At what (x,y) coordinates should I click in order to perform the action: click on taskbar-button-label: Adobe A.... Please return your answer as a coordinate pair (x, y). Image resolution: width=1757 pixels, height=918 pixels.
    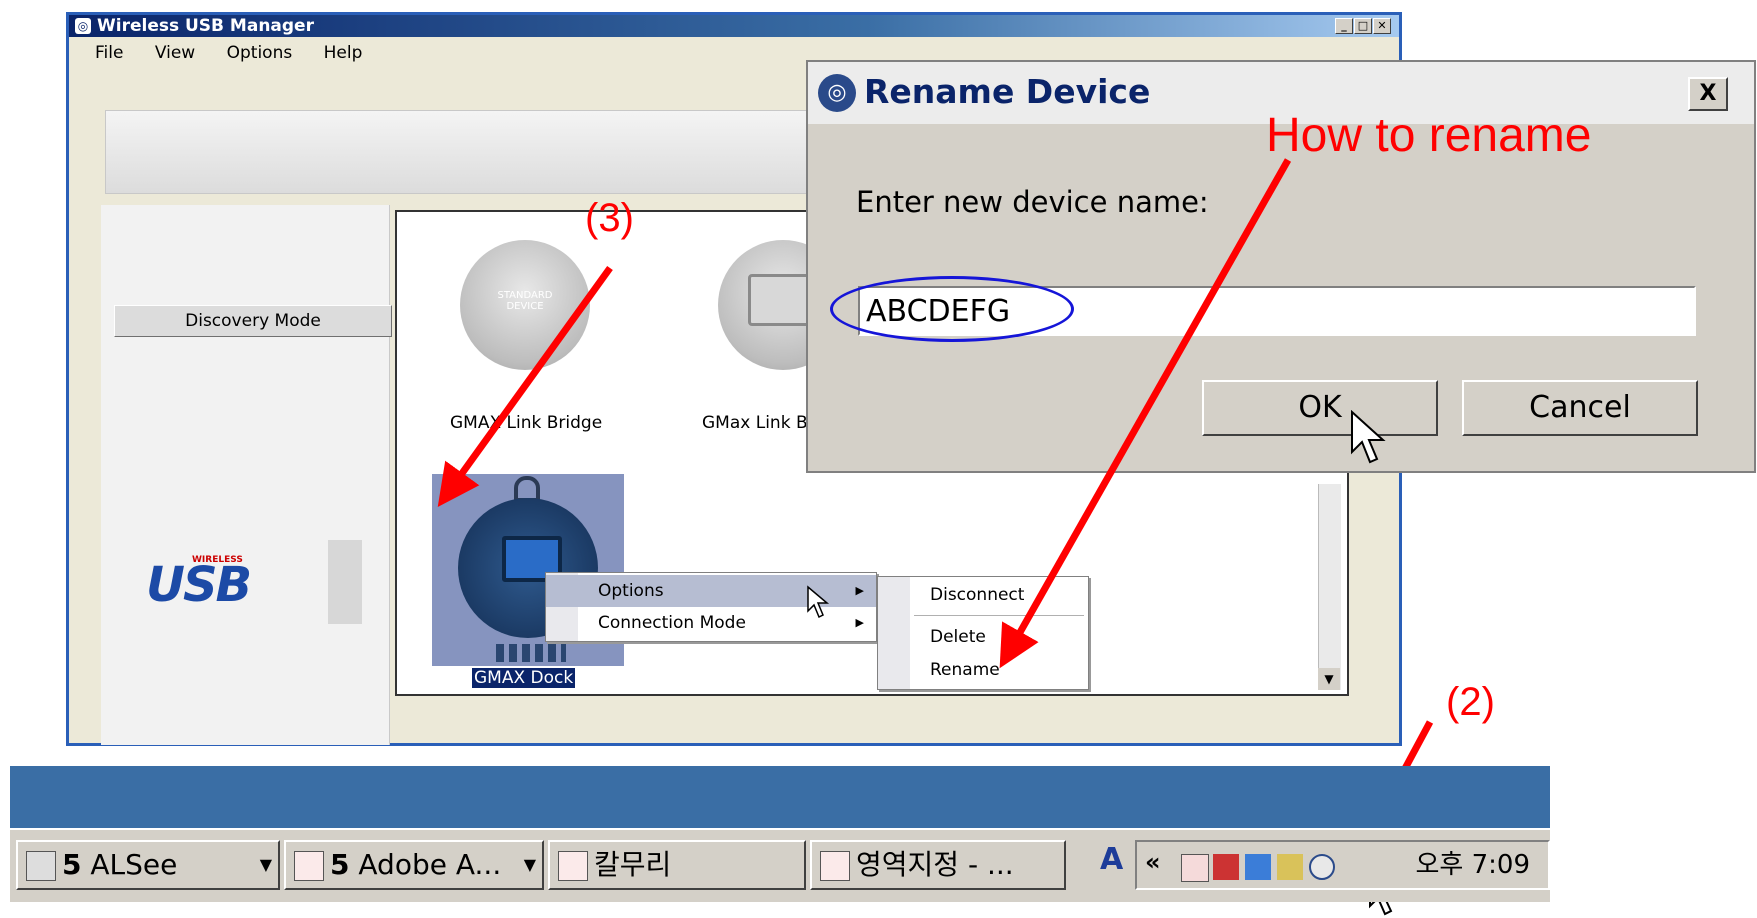
    Looking at the image, I should click on (430, 864).